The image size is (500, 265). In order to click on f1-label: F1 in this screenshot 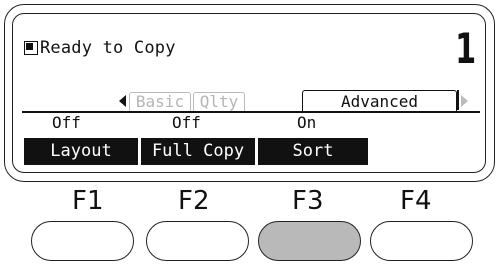, I will do `click(88, 201)`.